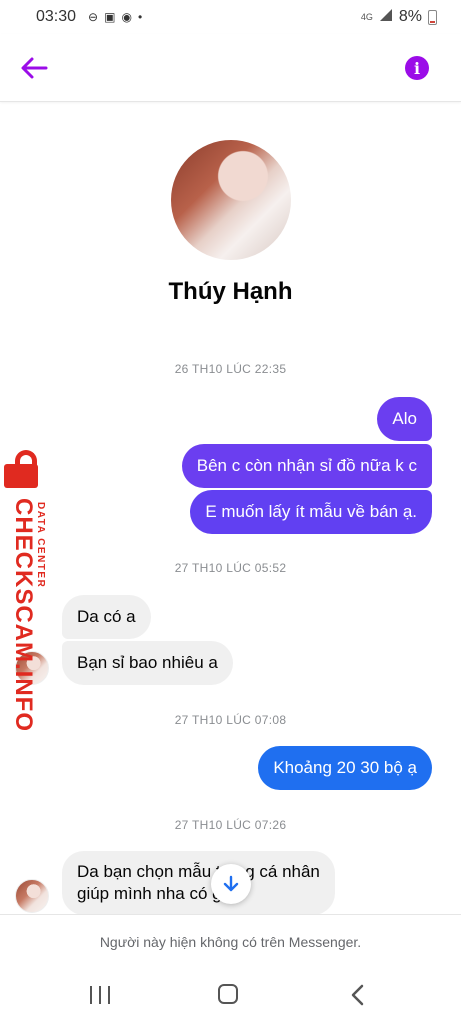 Image resolution: width=461 pixels, height=1024 pixels. What do you see at coordinates (306, 466) in the screenshot?
I see `outgoing-message: Bên c còn nhận sỉ đồ nữa k c` at bounding box center [306, 466].